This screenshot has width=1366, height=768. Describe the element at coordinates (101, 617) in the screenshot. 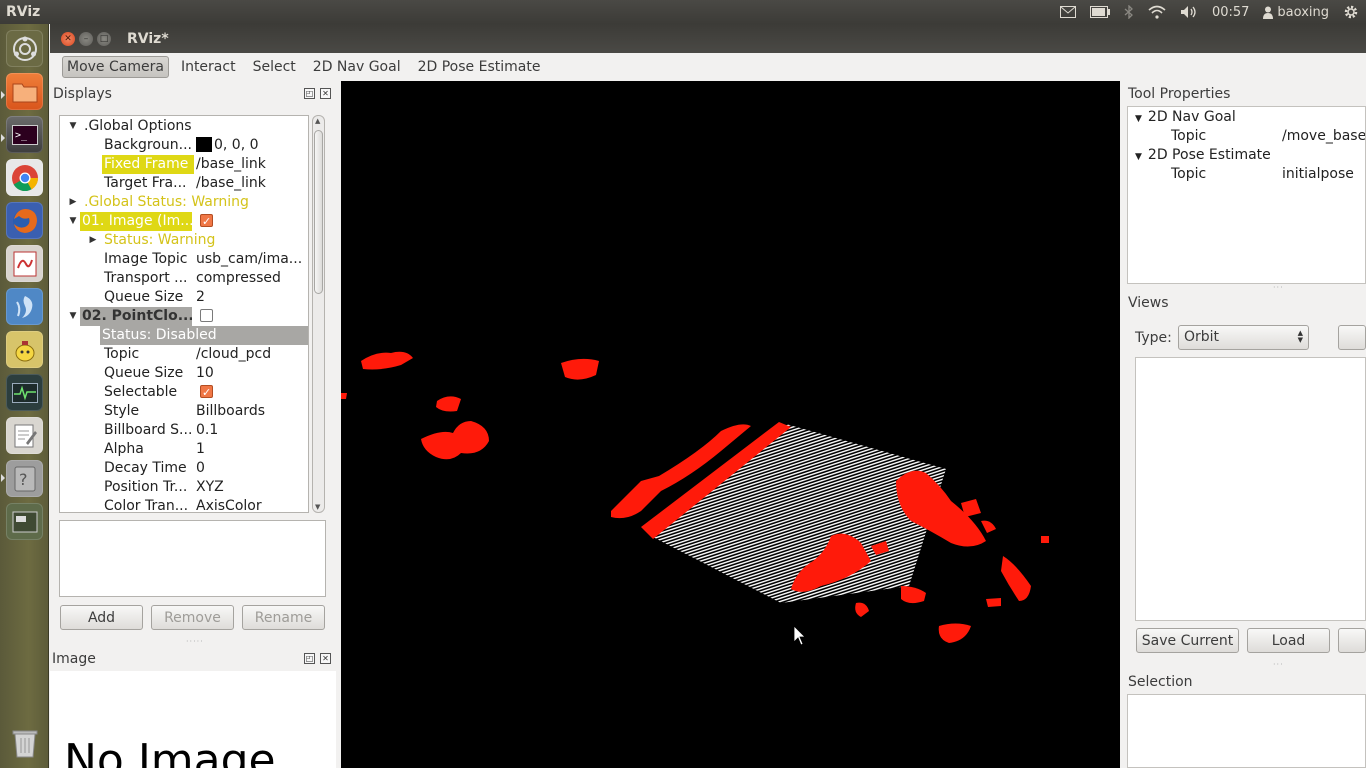

I see `add-button: Add` at that location.